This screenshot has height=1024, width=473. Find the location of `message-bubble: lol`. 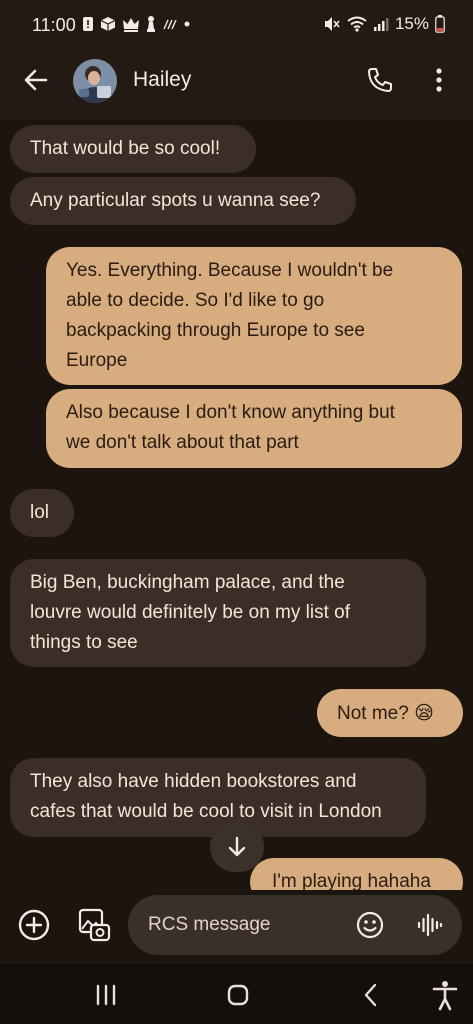

message-bubble: lol is located at coordinates (42, 513).